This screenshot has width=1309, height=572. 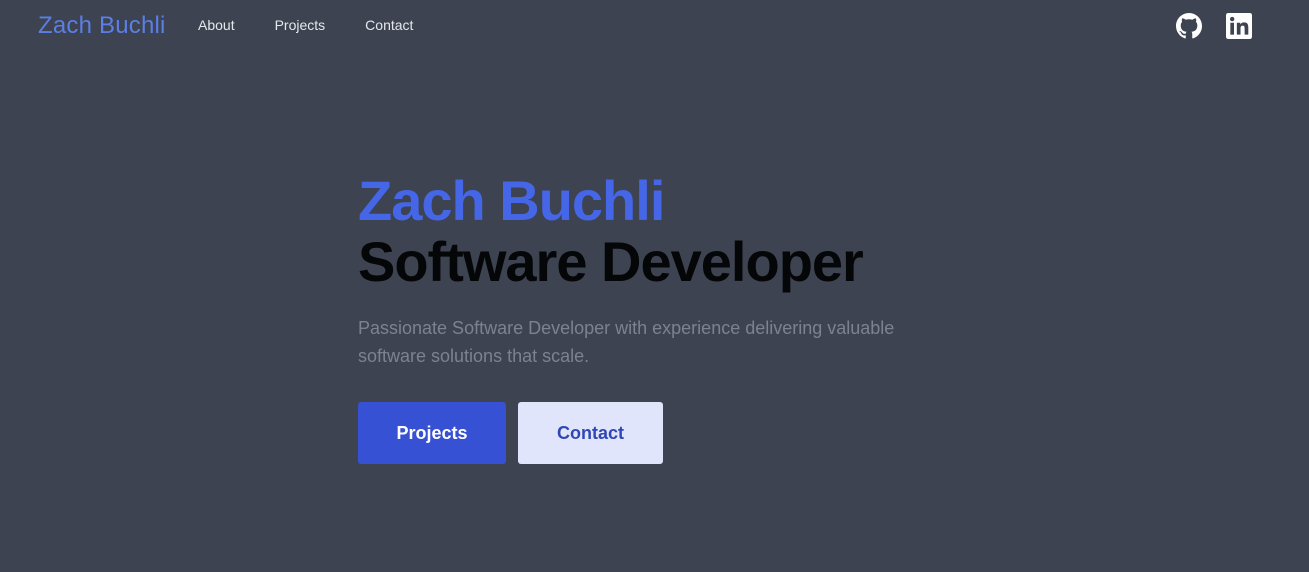 I want to click on linkedin-link, so click(x=1239, y=26).